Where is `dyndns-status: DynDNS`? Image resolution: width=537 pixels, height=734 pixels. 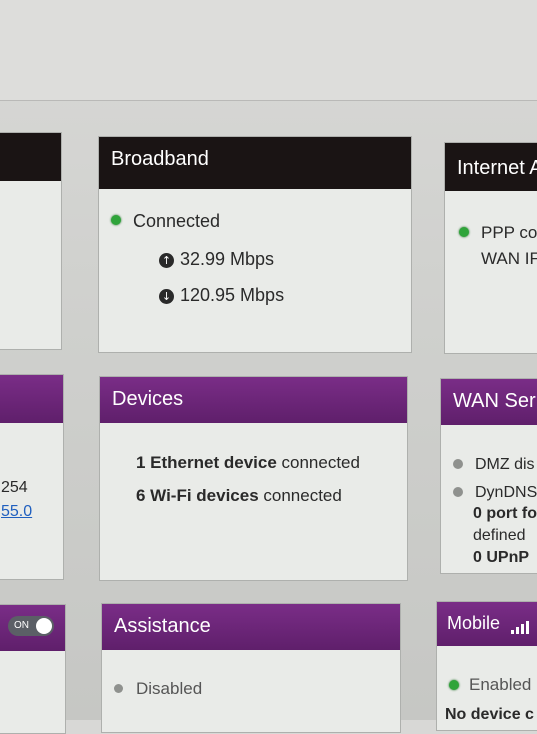
dyndns-status: DynDNS is located at coordinates (506, 492).